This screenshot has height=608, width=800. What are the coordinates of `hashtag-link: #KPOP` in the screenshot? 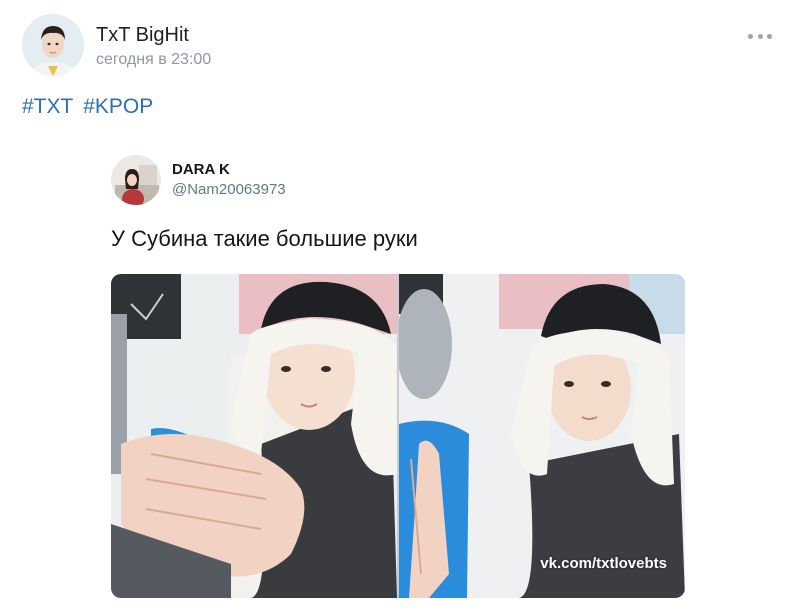 It's located at (118, 106).